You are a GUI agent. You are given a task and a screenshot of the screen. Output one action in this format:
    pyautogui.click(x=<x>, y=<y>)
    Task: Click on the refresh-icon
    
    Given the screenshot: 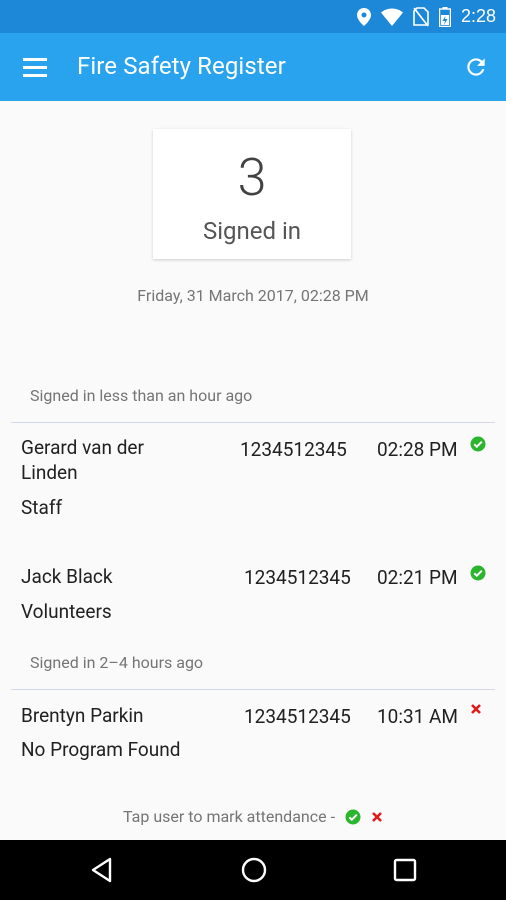 What is the action you would take?
    pyautogui.click(x=476, y=67)
    